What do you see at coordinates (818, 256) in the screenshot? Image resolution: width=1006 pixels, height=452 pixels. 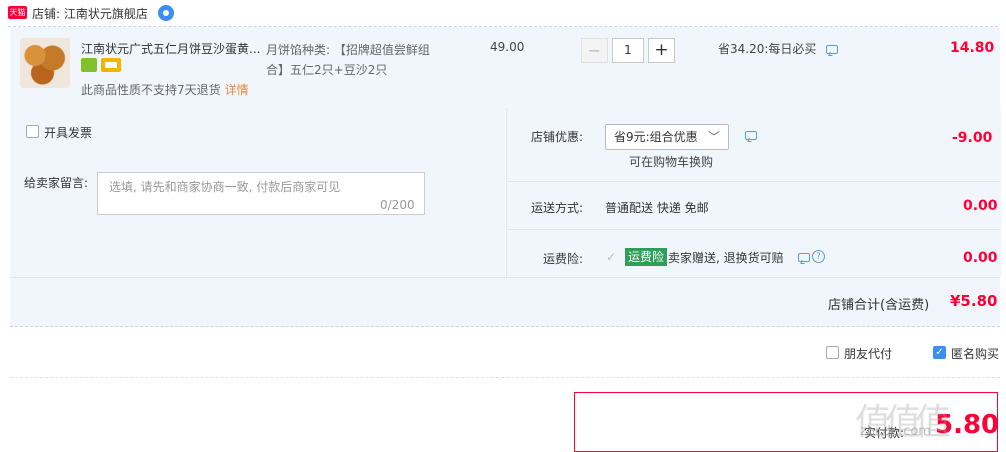 I see `help-icon: ?` at bounding box center [818, 256].